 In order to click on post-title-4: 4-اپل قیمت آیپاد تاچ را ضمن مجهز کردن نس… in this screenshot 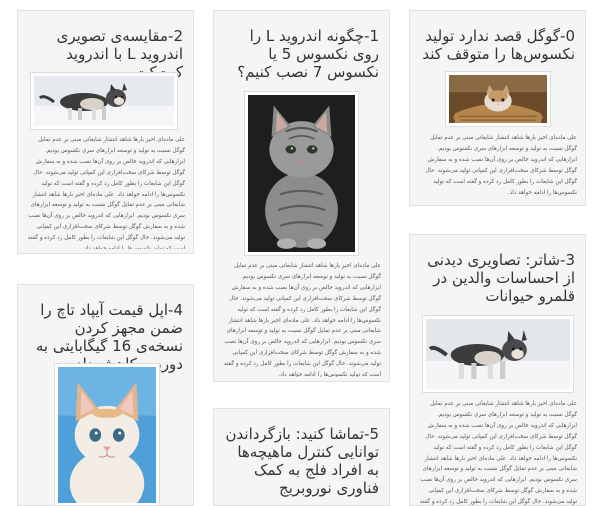, I will do `click(105, 329)`.